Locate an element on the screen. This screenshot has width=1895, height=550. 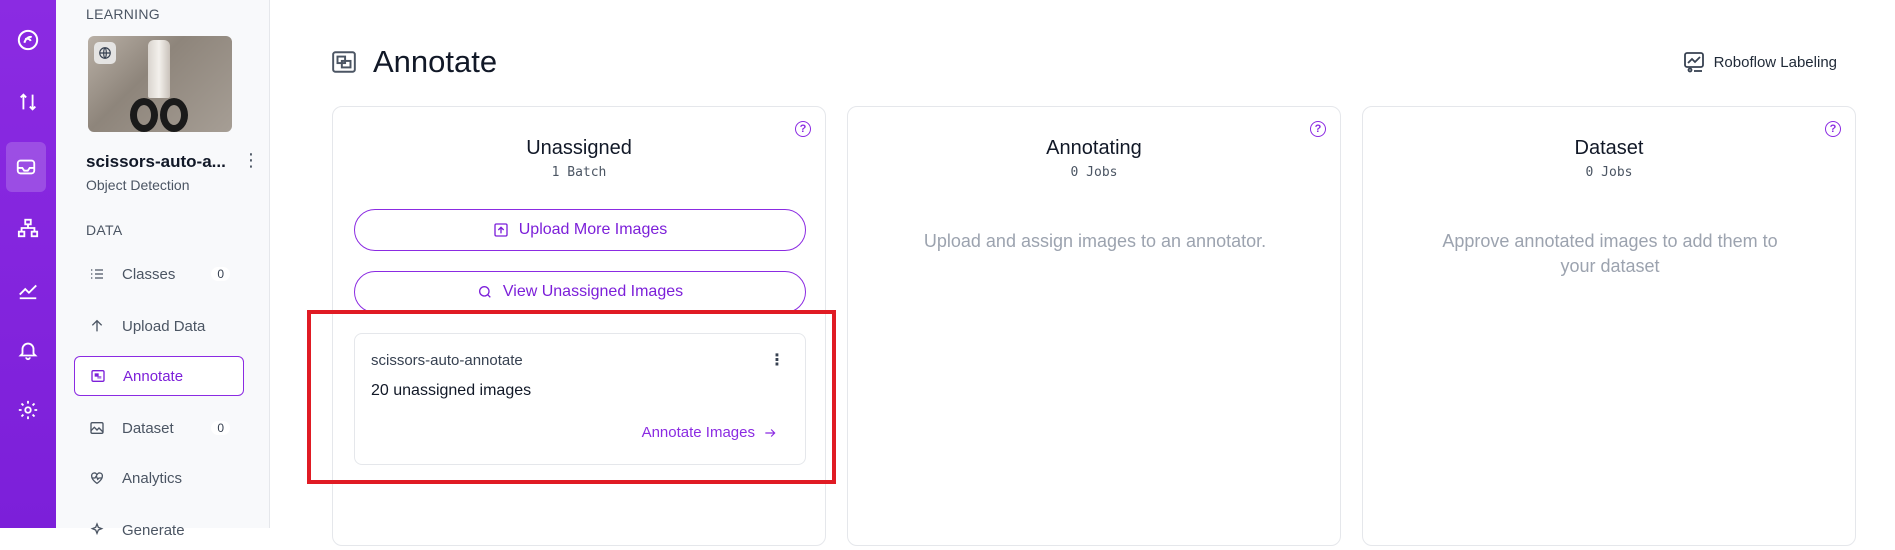
project-menu-icon: ⋮ is located at coordinates (251, 160).